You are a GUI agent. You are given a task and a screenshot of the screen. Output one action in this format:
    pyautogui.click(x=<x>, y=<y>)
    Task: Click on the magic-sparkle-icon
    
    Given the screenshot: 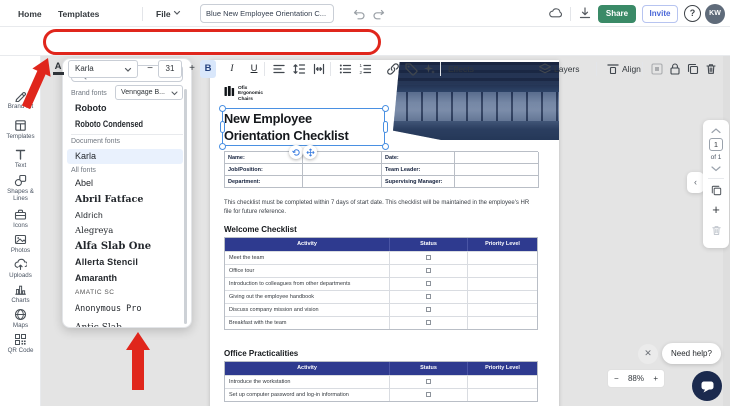 What is the action you would take?
    pyautogui.click(x=429, y=69)
    